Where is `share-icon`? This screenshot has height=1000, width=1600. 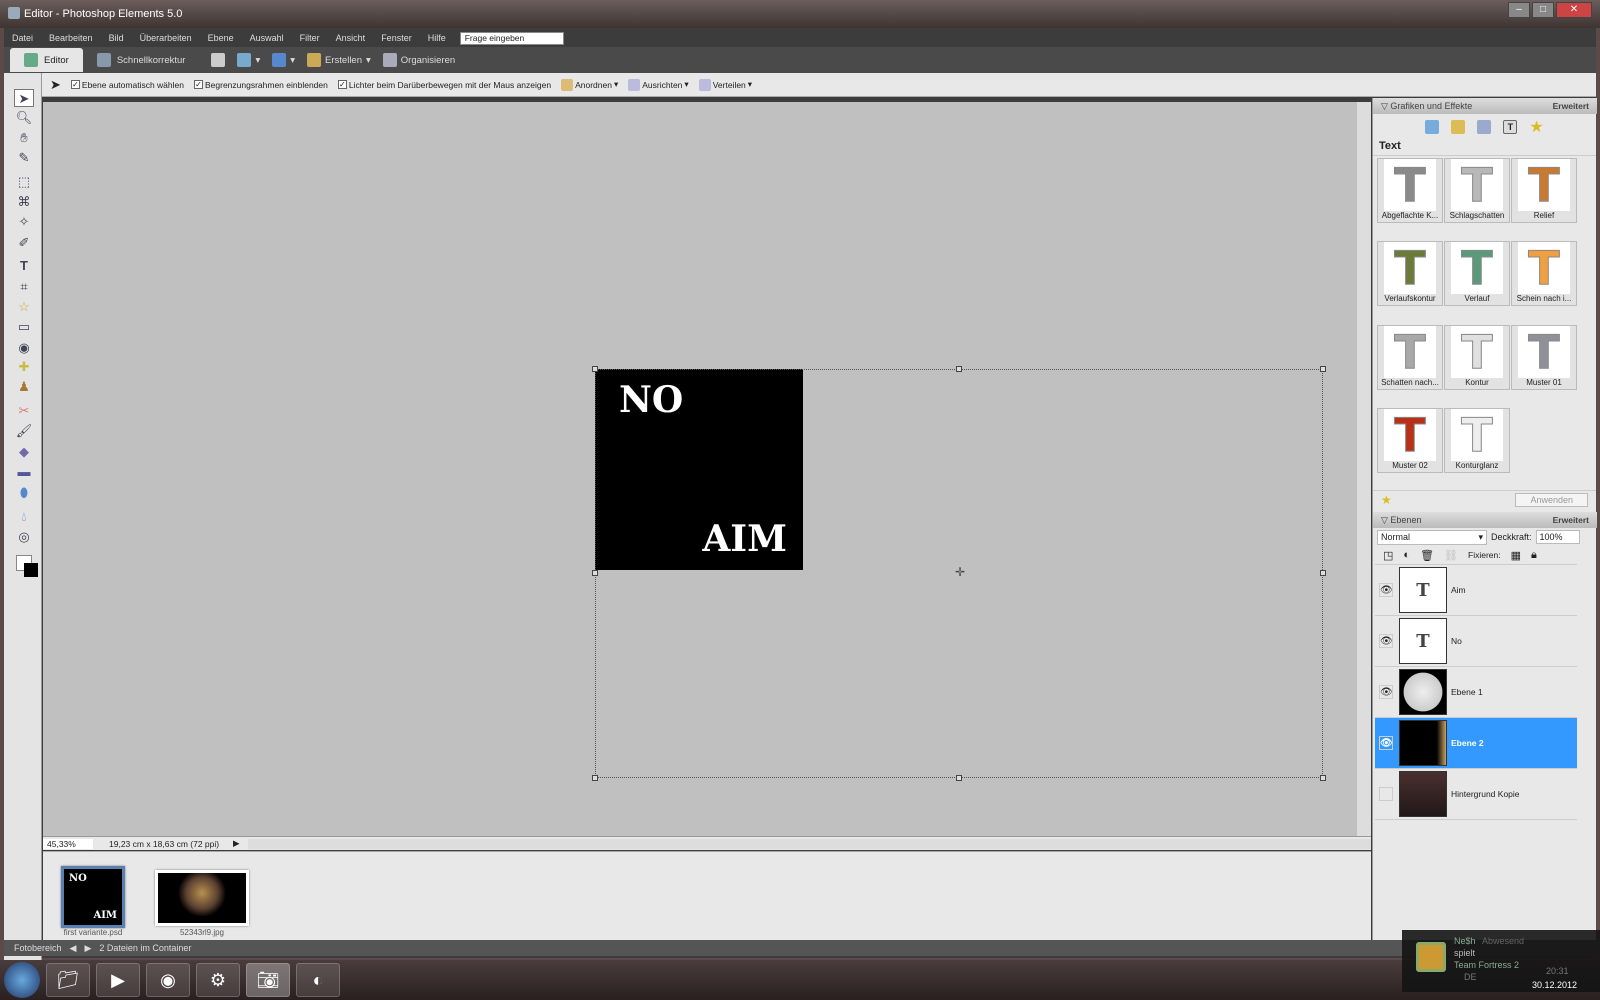 share-icon is located at coordinates (244, 60).